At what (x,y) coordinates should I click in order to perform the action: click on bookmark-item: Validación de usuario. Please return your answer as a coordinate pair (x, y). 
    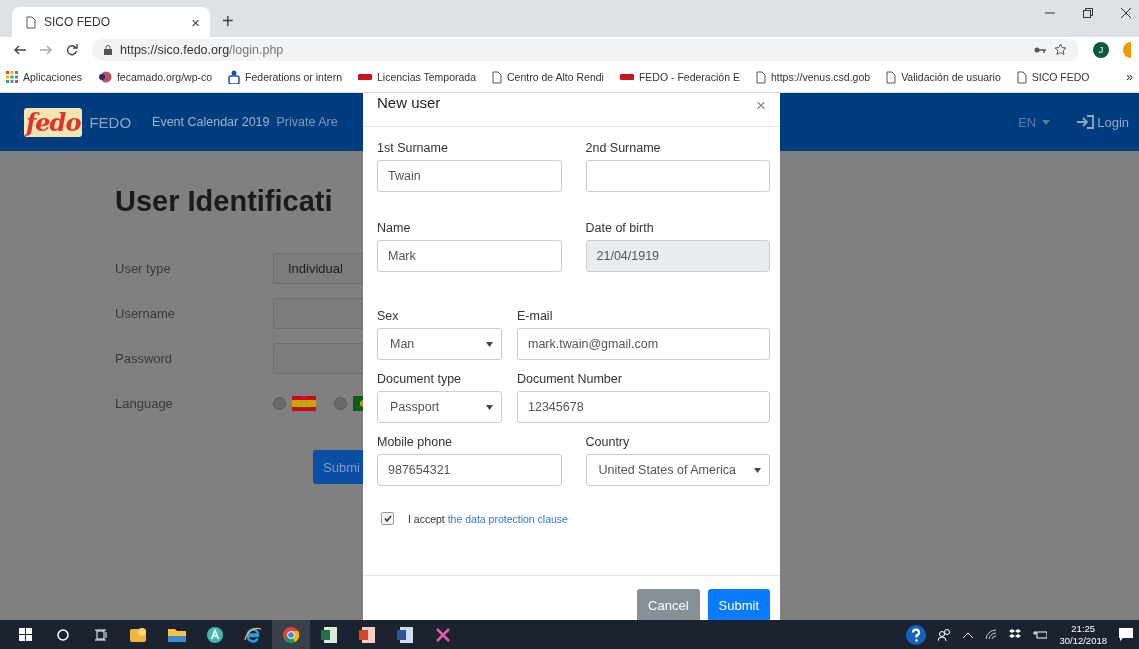
    Looking at the image, I should click on (943, 77).